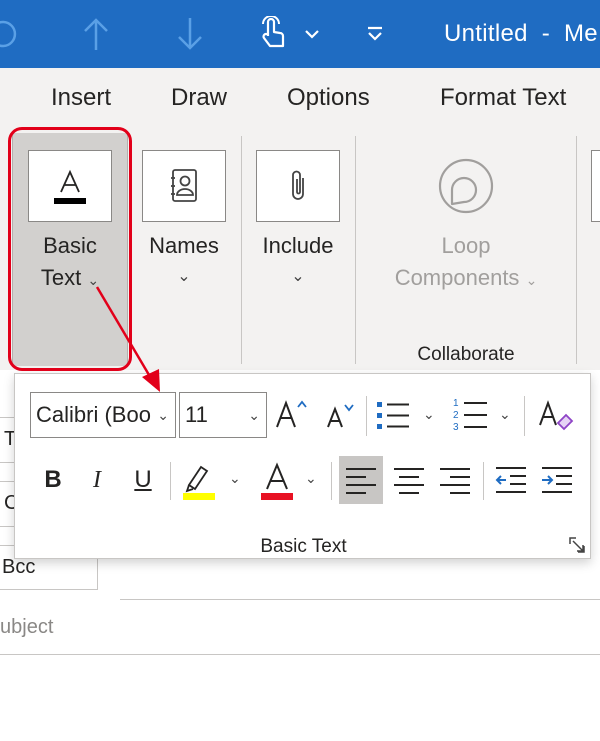 The image size is (600, 741). What do you see at coordinates (26, 627) in the screenshot?
I see `subject-input: ubject` at bounding box center [26, 627].